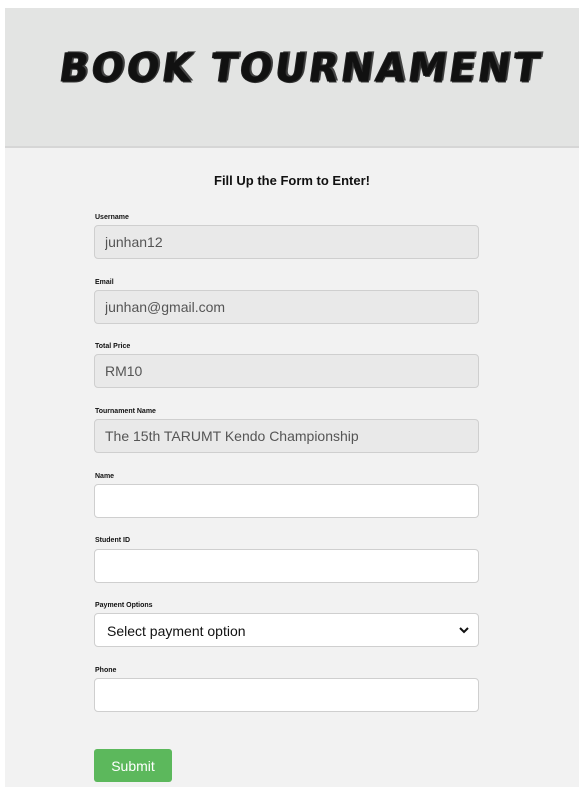 Image resolution: width=579 pixels, height=787 pixels. Describe the element at coordinates (292, 180) in the screenshot. I see `form-heading: Fill Up the Form to Enter!` at that location.